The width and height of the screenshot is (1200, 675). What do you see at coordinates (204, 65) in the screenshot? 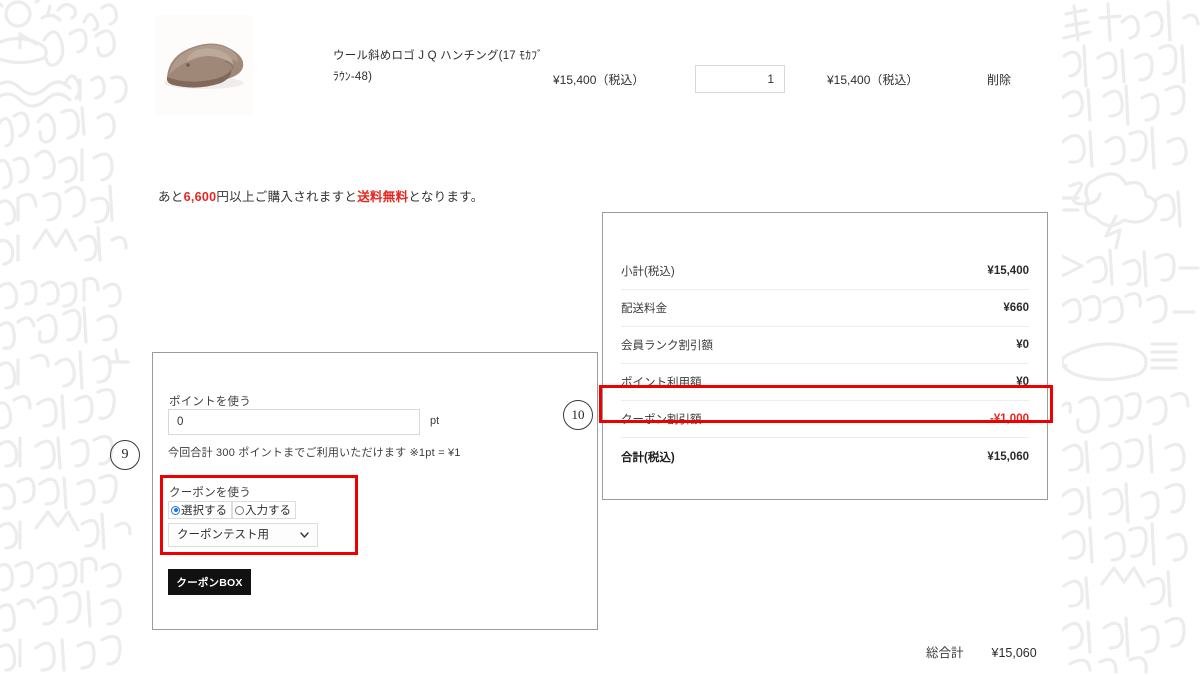
I see `product-thumbnail` at bounding box center [204, 65].